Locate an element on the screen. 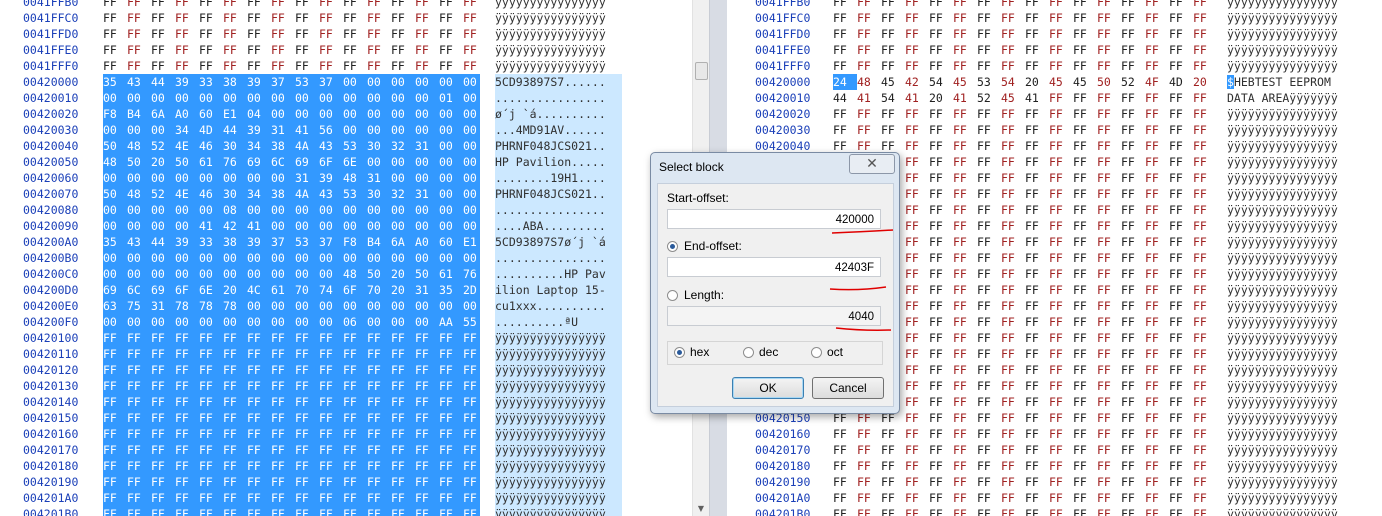 The image size is (1382, 516). hex-bytes: 00 00 00 00 41 42 41 00 00 00 00 00 00 00 00 00 is located at coordinates (291, 226).